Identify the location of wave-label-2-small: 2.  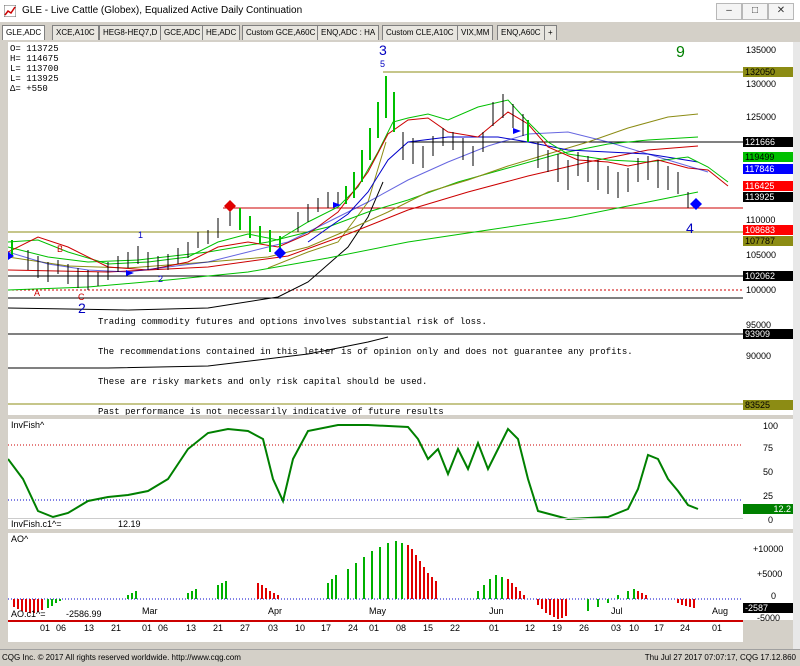
(161, 279).